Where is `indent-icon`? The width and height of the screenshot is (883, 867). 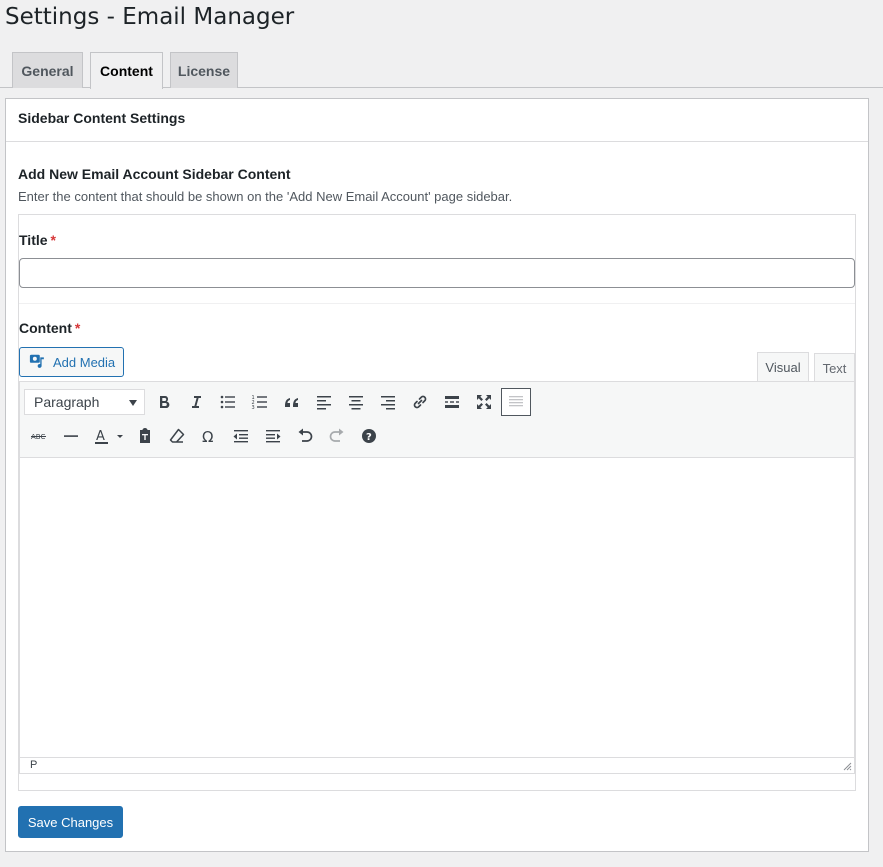
indent-icon is located at coordinates (273, 436).